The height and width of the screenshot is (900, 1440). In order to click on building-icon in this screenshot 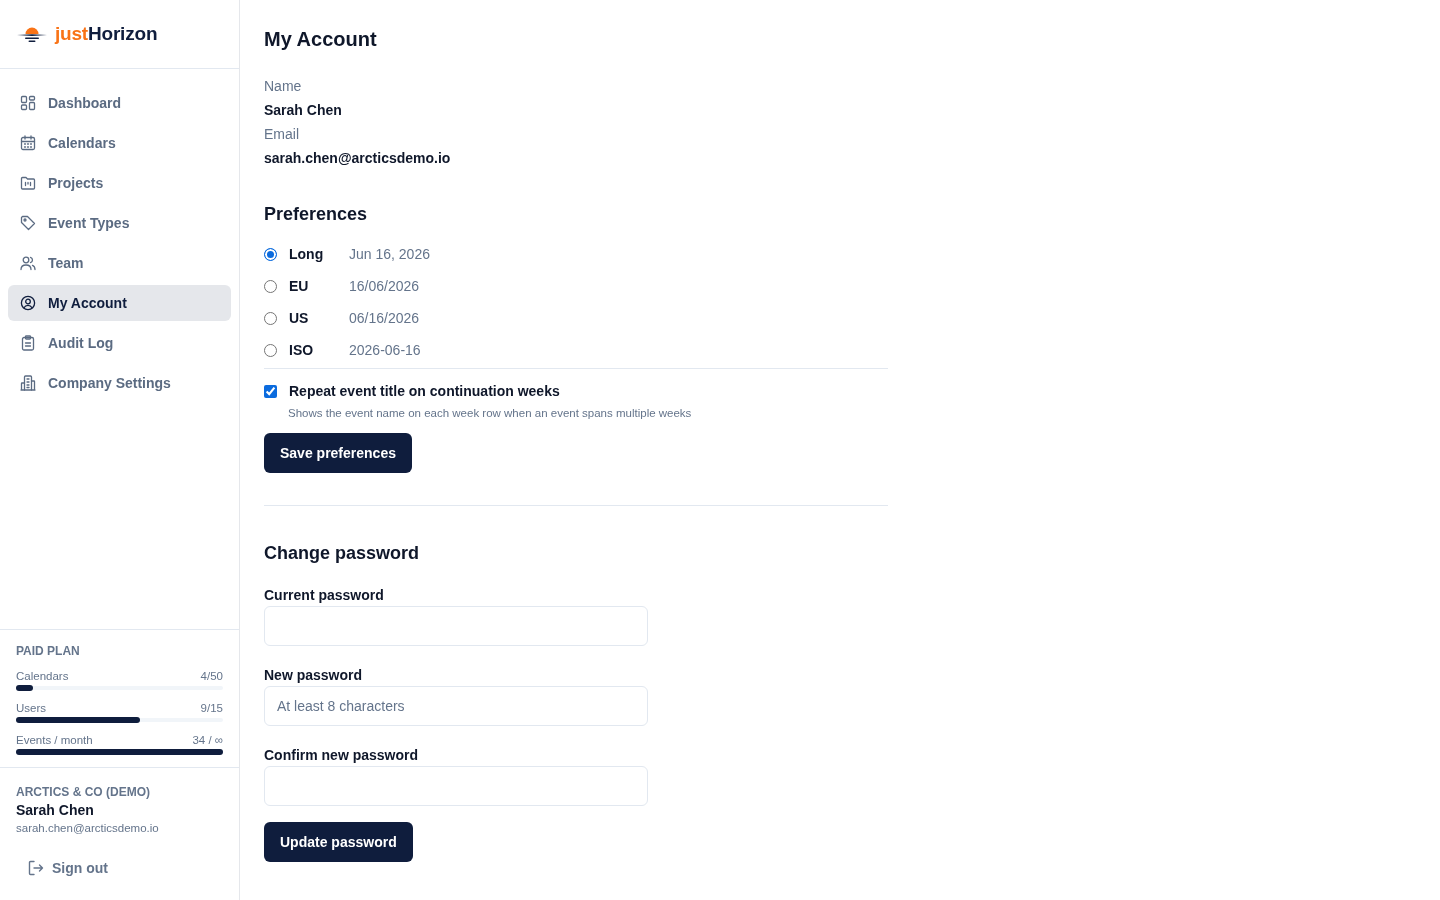, I will do `click(28, 383)`.